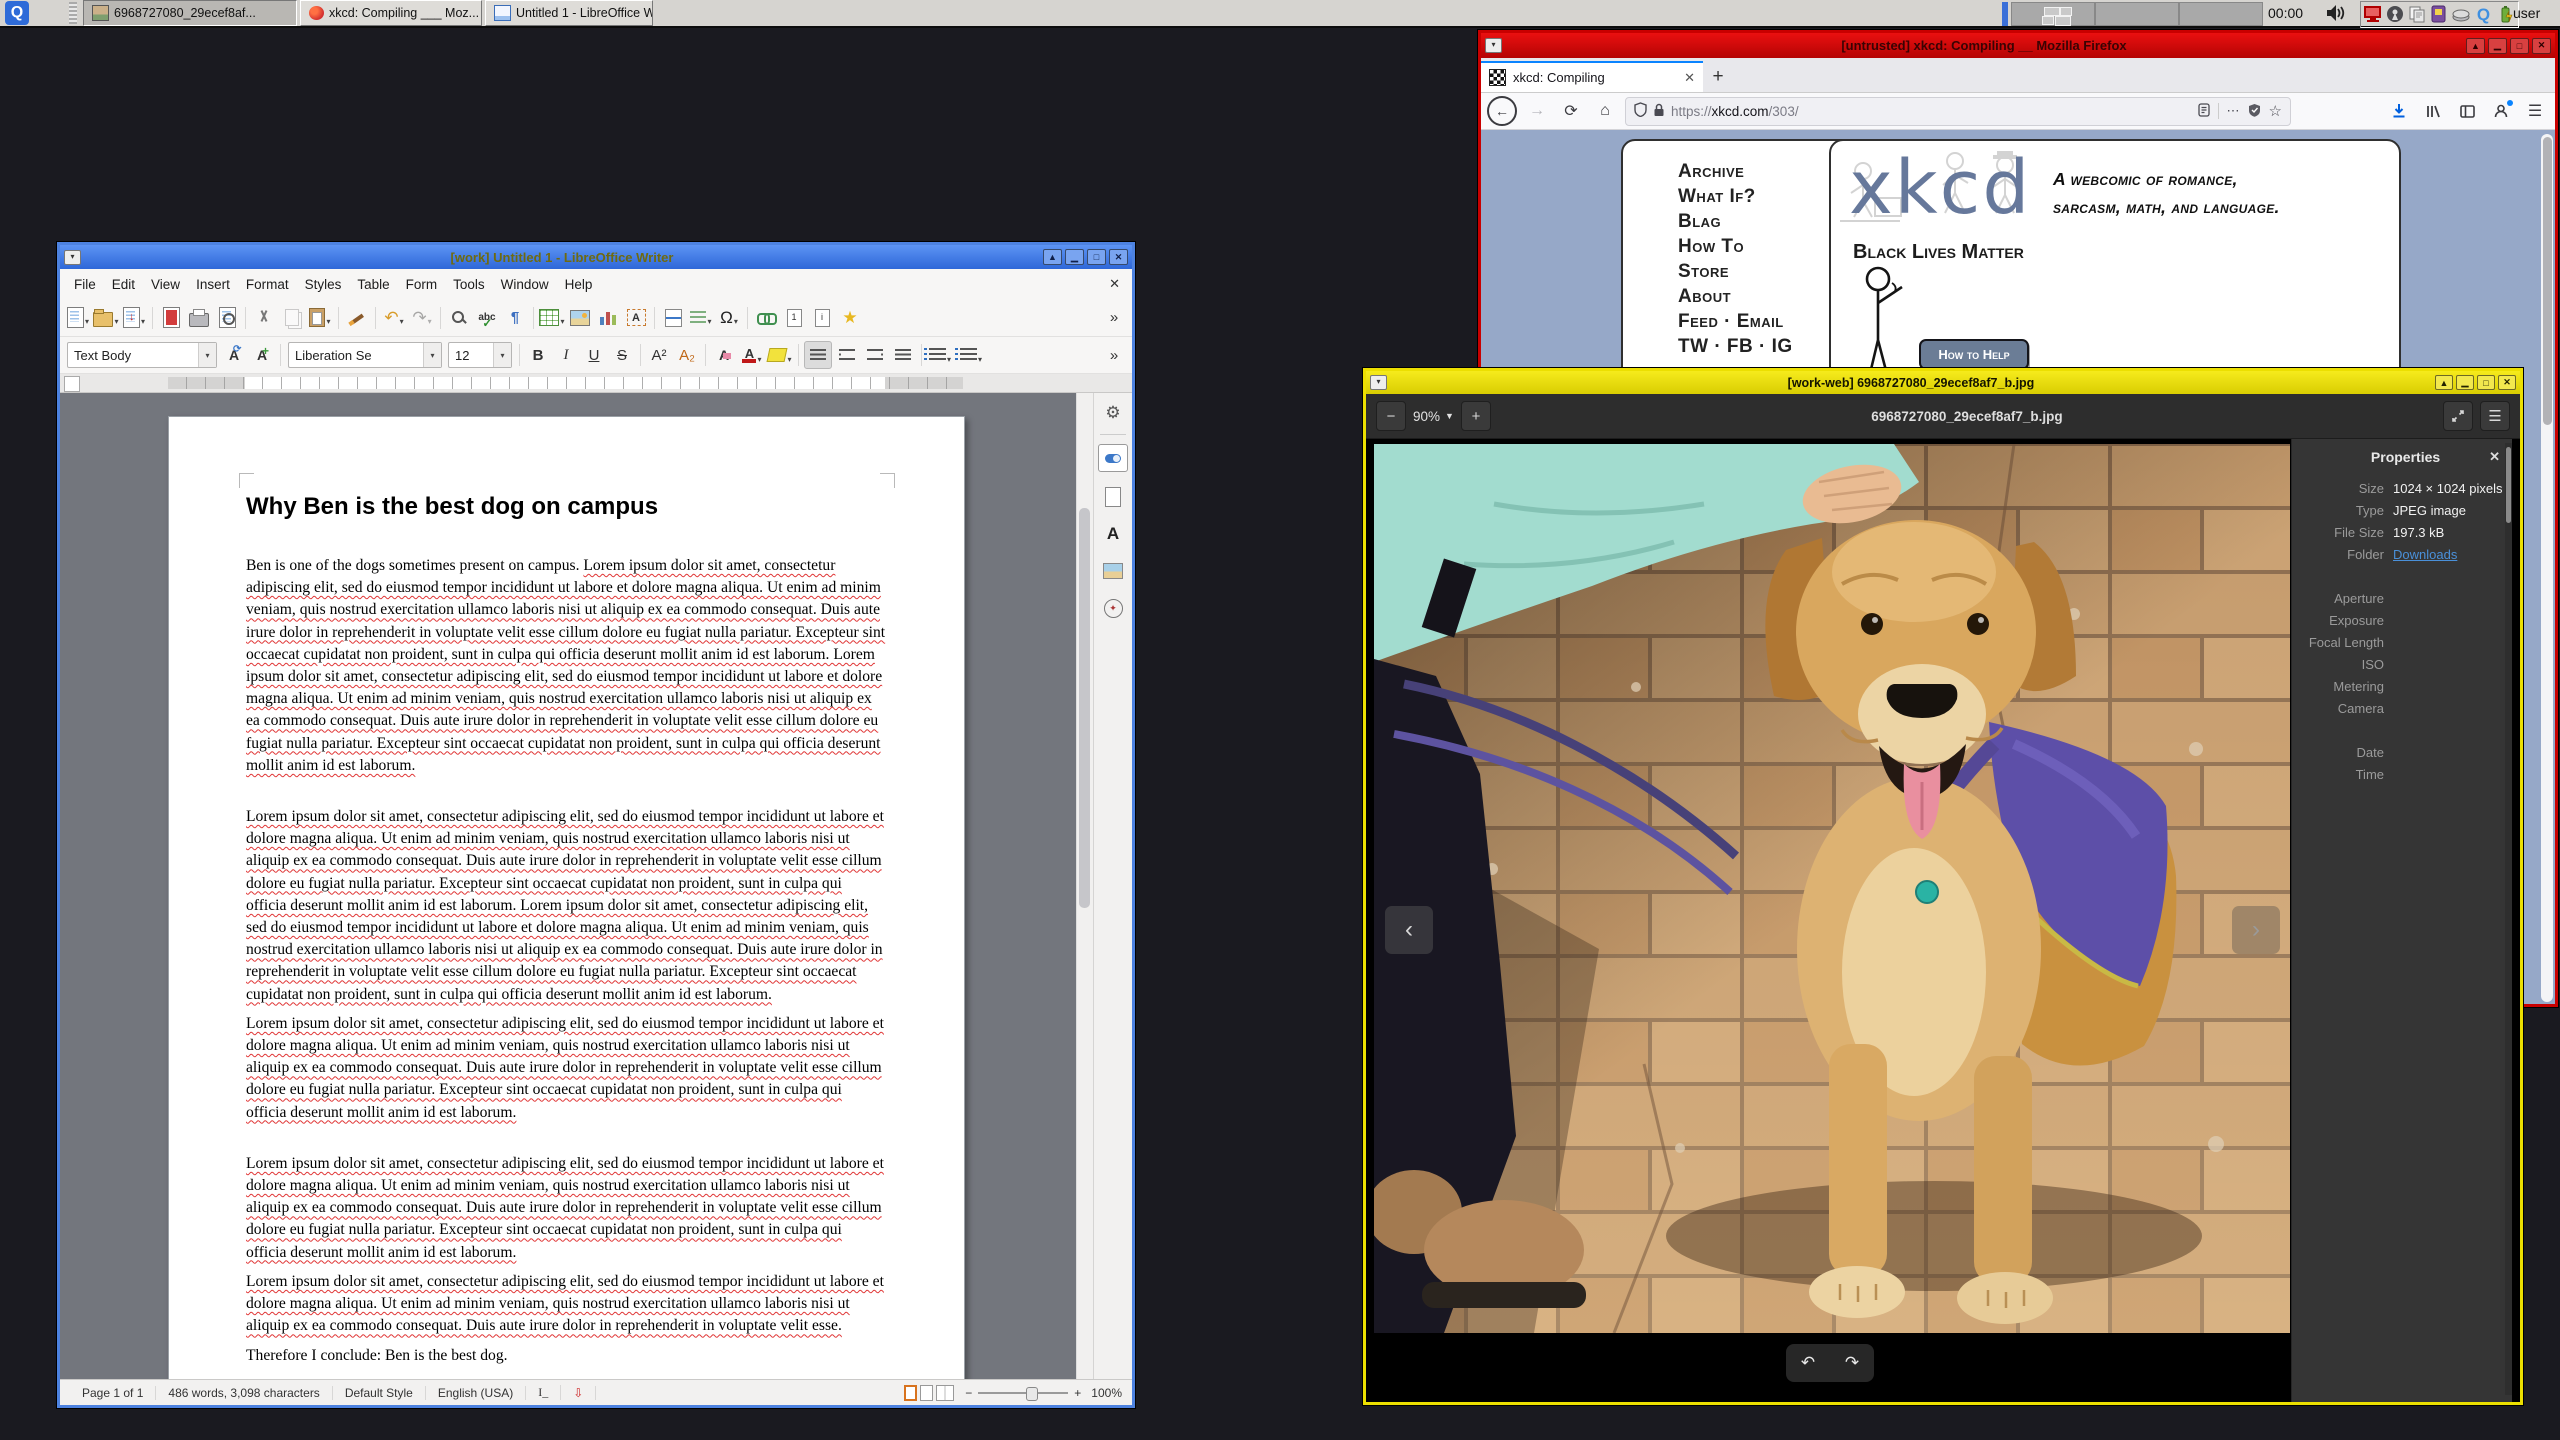  What do you see at coordinates (320, 318) in the screenshot?
I see `paste-icon: ▾` at bounding box center [320, 318].